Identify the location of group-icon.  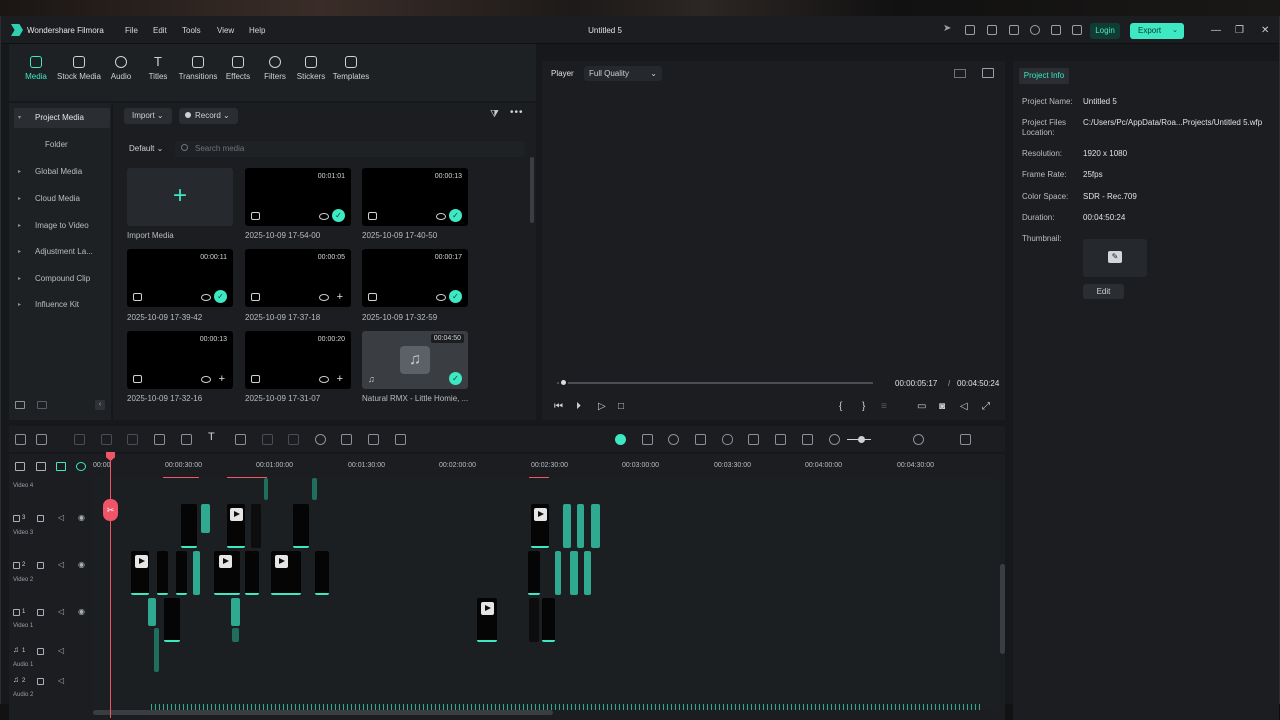
(373, 439).